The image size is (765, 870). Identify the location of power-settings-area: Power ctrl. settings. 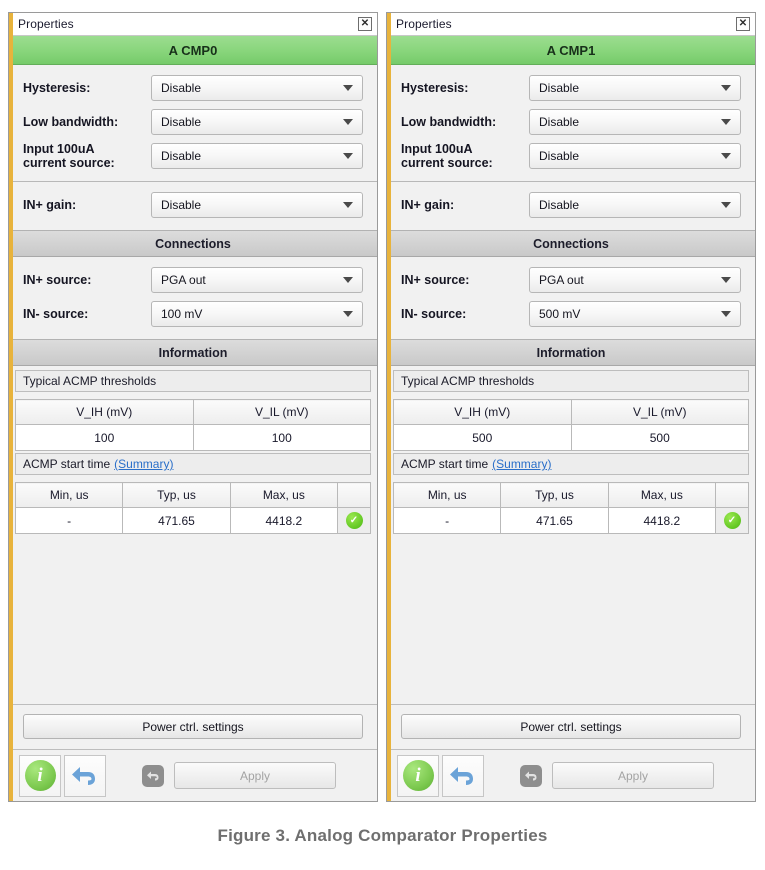
(193, 726).